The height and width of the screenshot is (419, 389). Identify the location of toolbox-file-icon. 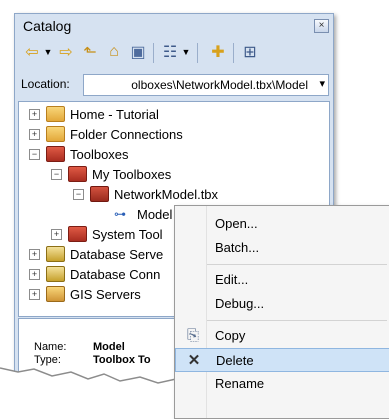
(99, 194).